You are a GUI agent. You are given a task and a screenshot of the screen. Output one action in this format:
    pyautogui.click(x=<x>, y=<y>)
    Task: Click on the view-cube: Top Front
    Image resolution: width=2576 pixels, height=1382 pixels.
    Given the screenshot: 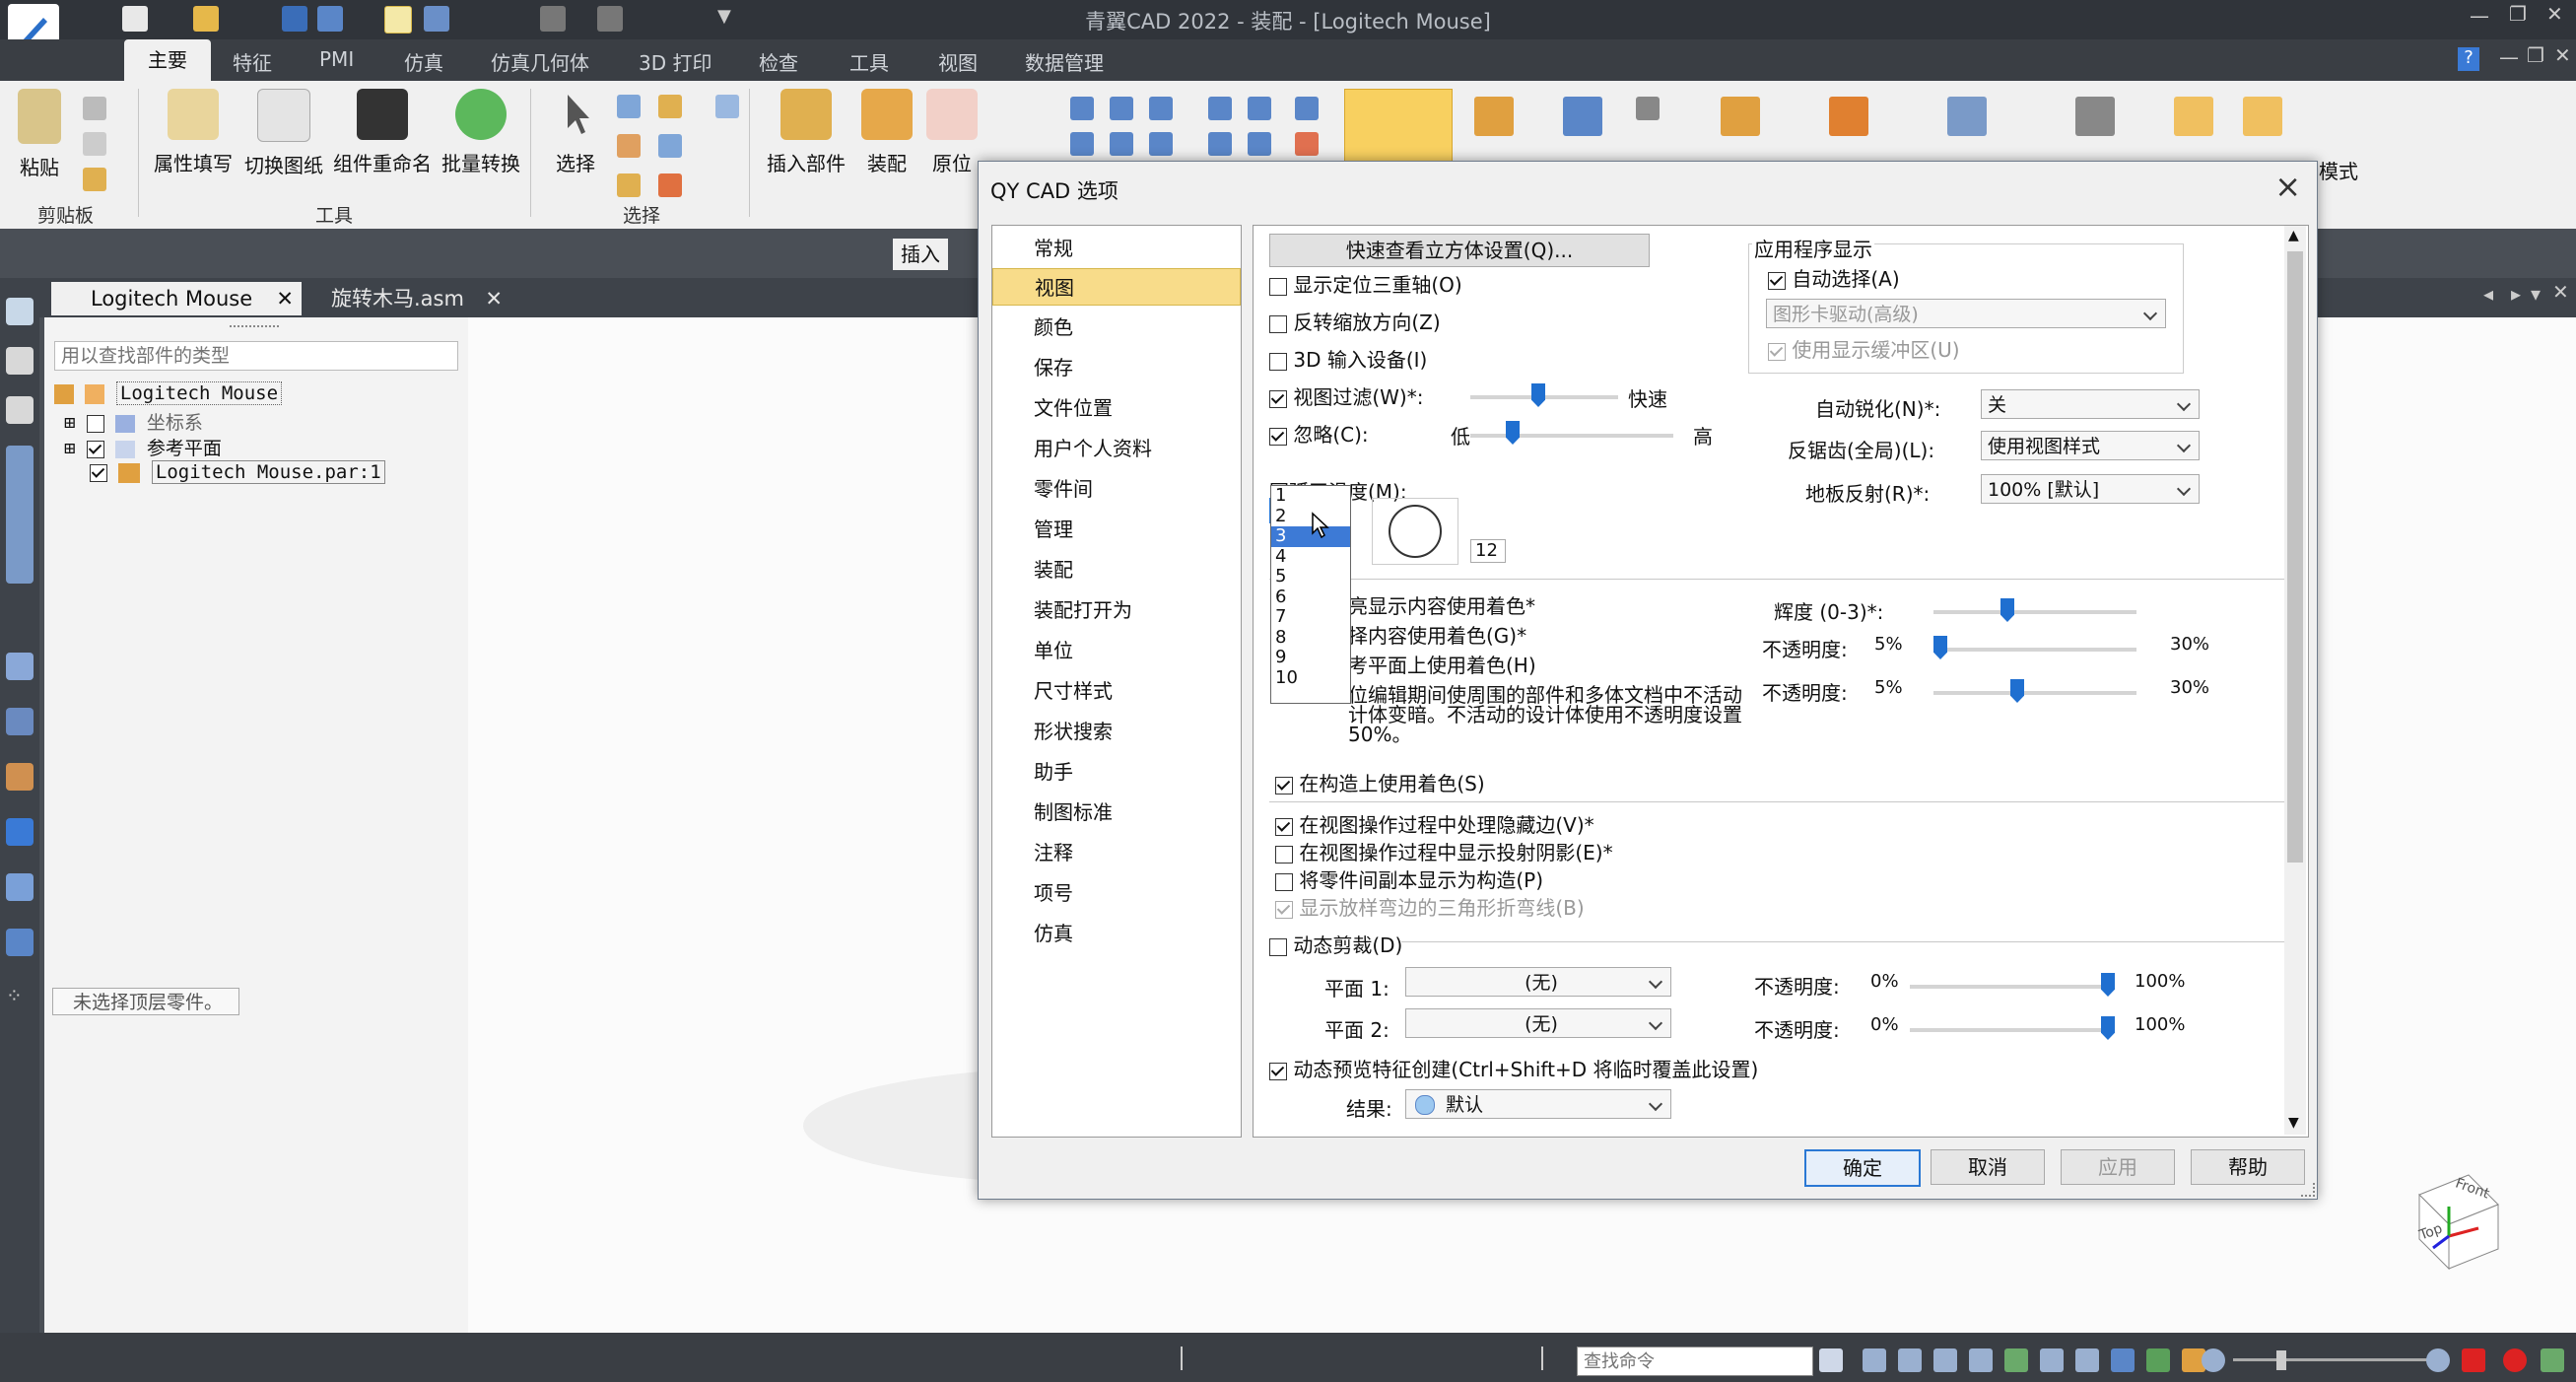 What is the action you would take?
    pyautogui.click(x=2454, y=1219)
    